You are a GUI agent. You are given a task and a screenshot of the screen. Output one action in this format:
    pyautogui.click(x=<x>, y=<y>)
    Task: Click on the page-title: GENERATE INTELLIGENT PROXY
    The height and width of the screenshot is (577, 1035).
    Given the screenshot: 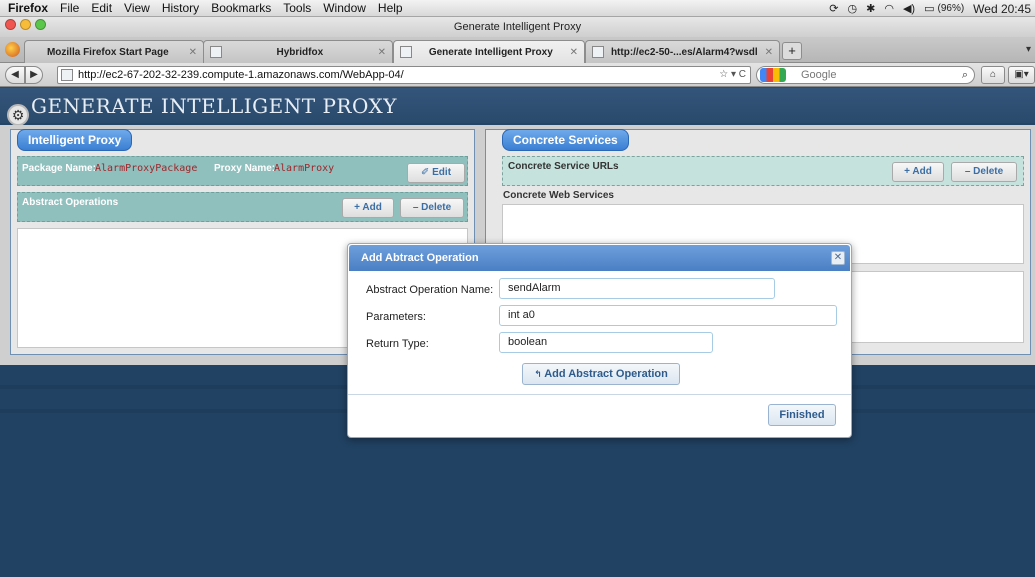 What is the action you would take?
    pyautogui.click(x=214, y=106)
    